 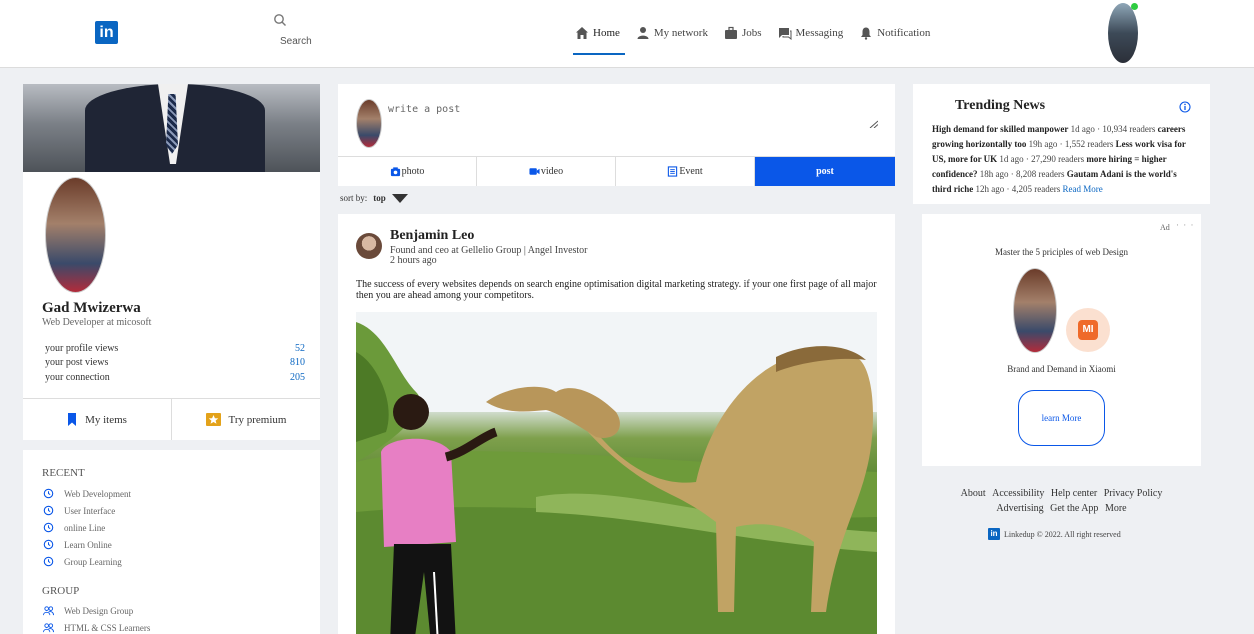 What do you see at coordinates (1185, 107) in the screenshot?
I see `info-icon` at bounding box center [1185, 107].